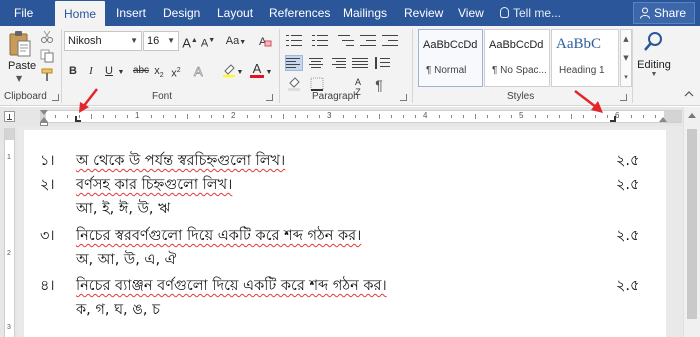 The height and width of the screenshot is (337, 700). What do you see at coordinates (47, 75) in the screenshot?
I see `format-painter-icon` at bounding box center [47, 75].